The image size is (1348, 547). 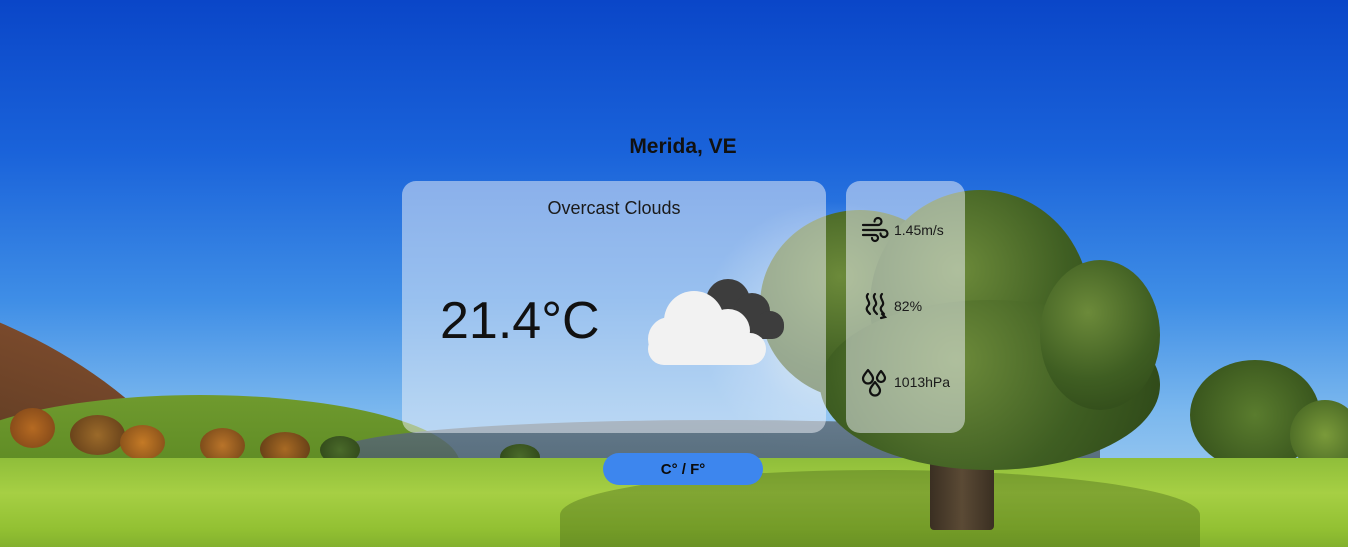 What do you see at coordinates (614, 307) in the screenshot?
I see `current-weather-card: Overcast Clouds 21.4°C` at bounding box center [614, 307].